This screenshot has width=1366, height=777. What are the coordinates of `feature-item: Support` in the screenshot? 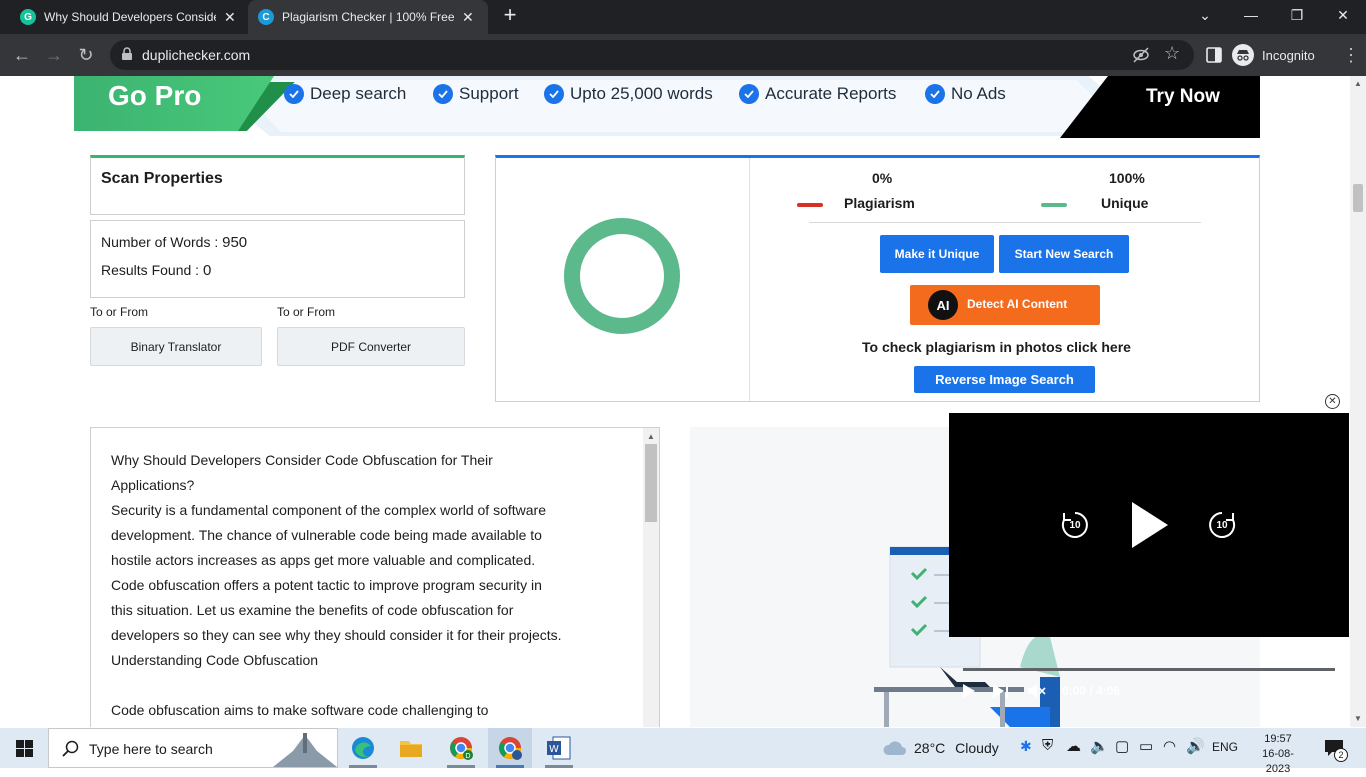 It's located at (476, 94).